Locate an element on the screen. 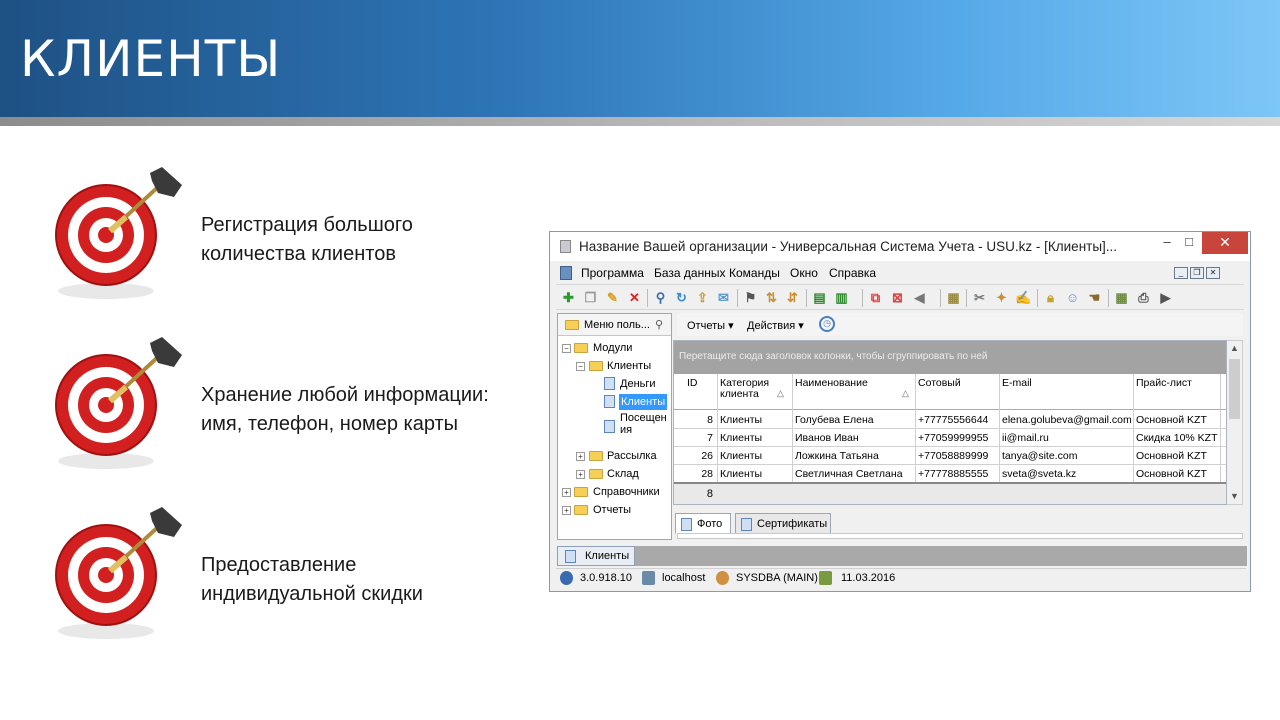  server-icon is located at coordinates (648, 578).